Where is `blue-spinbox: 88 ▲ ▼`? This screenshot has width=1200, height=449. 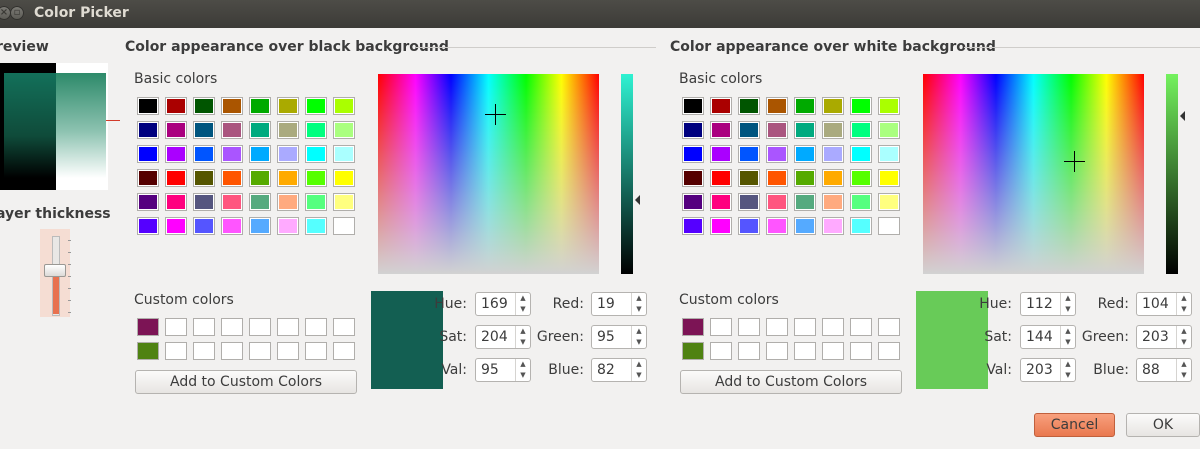 blue-spinbox: 88 ▲ ▼ is located at coordinates (1164, 370).